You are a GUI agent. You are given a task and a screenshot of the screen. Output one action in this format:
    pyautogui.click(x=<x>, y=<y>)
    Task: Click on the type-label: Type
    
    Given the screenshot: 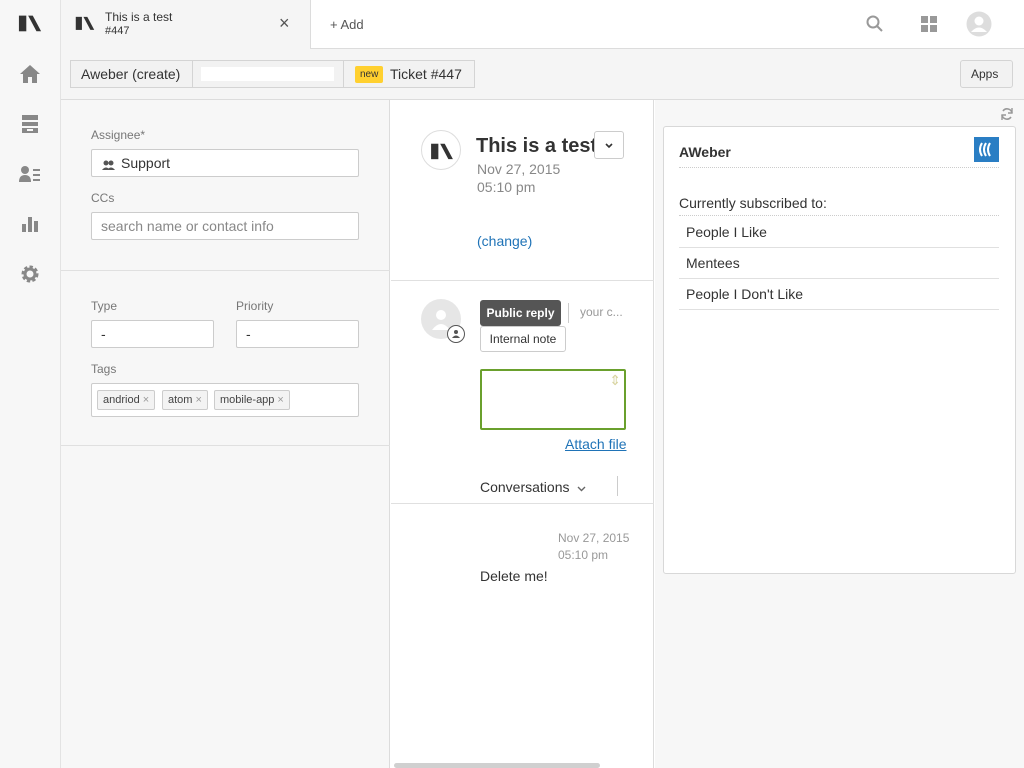 What is the action you would take?
    pyautogui.click(x=104, y=306)
    